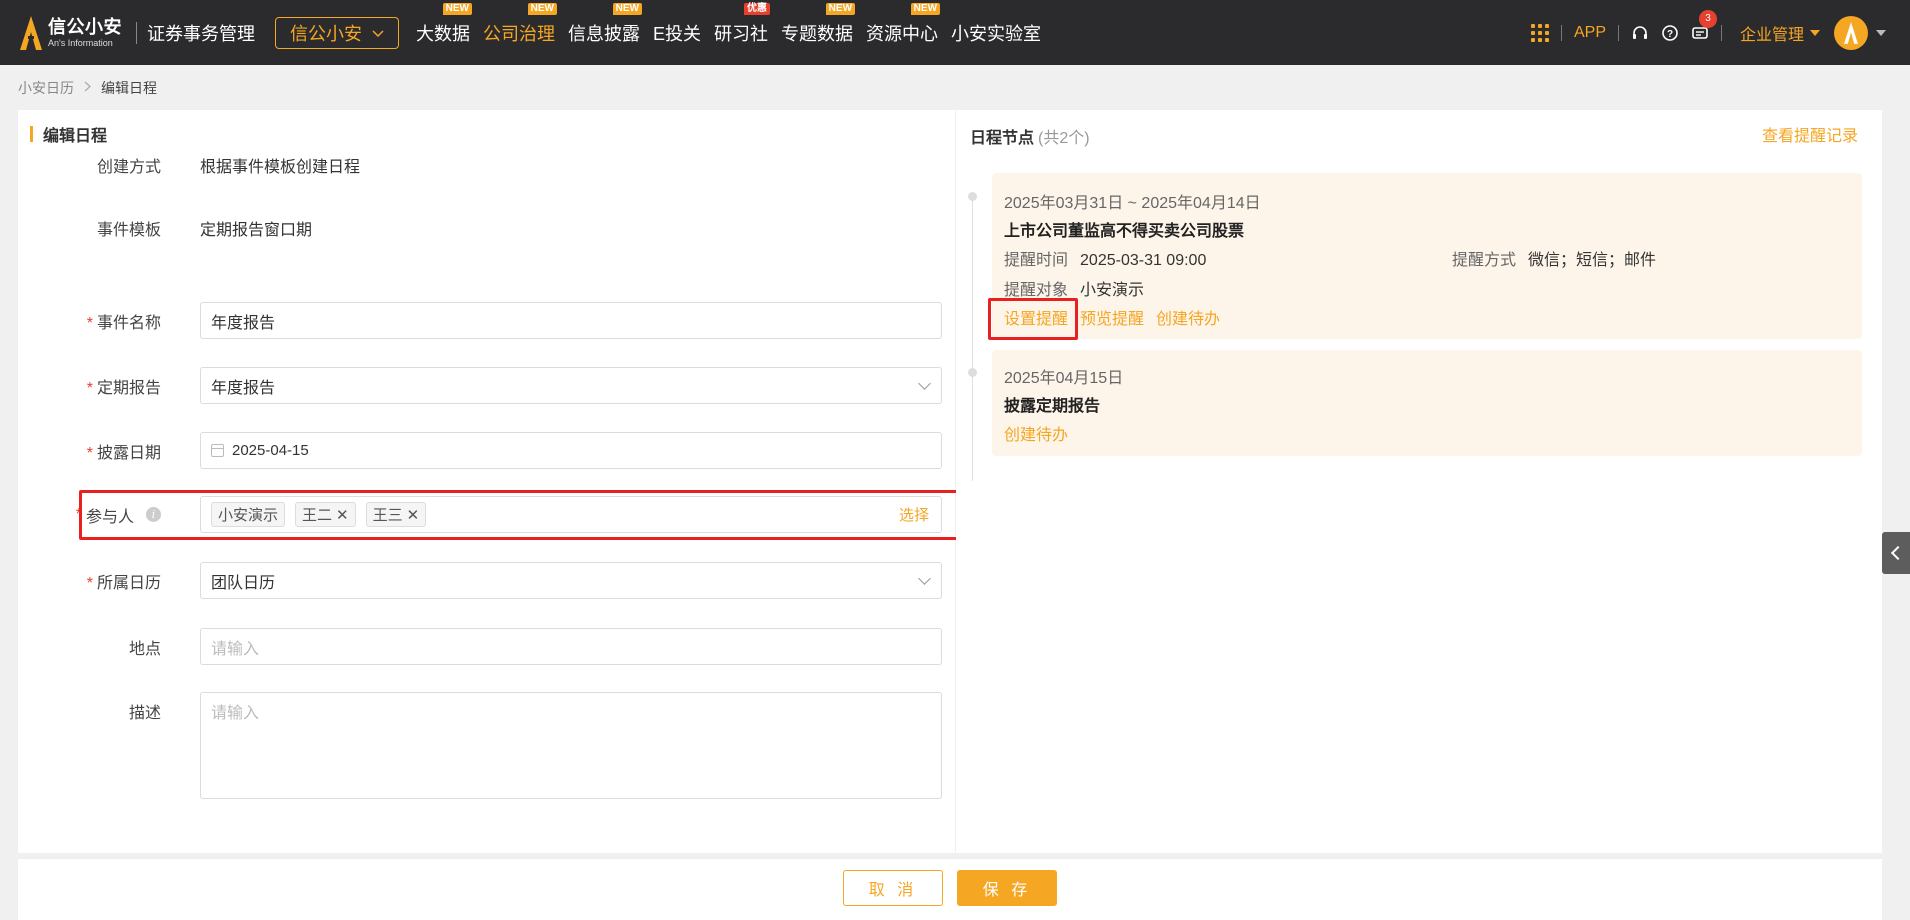 This screenshot has height=920, width=1910. Describe the element at coordinates (1052, 406) in the screenshot. I see `node-title: 披露定期报告` at that location.